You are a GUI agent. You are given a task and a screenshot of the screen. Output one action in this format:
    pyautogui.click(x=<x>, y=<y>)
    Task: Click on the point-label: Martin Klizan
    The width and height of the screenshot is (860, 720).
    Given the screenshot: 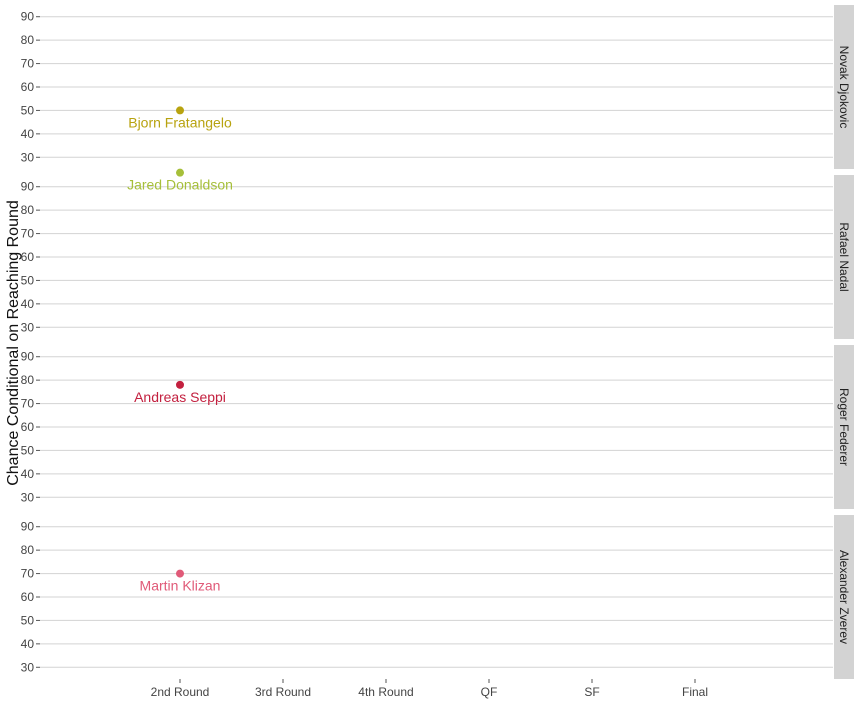 What is the action you would take?
    pyautogui.click(x=180, y=586)
    